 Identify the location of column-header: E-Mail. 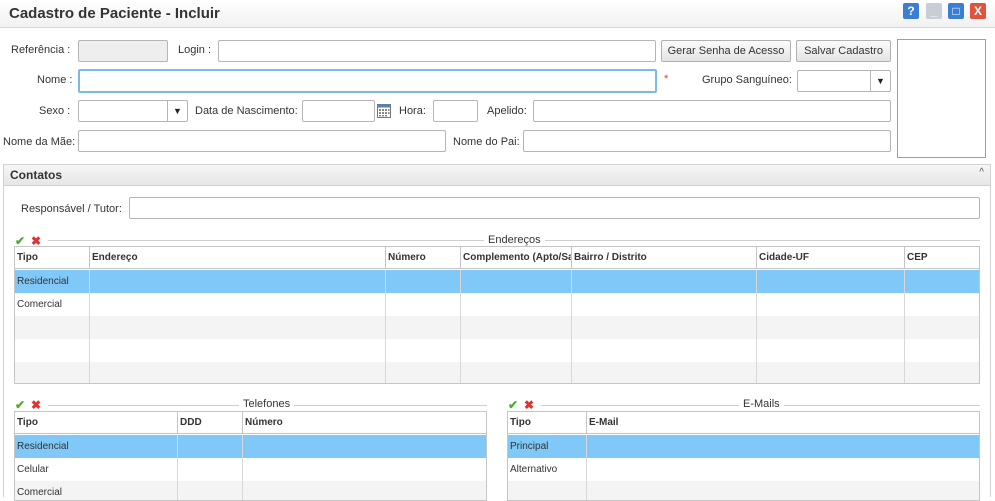
(783, 423).